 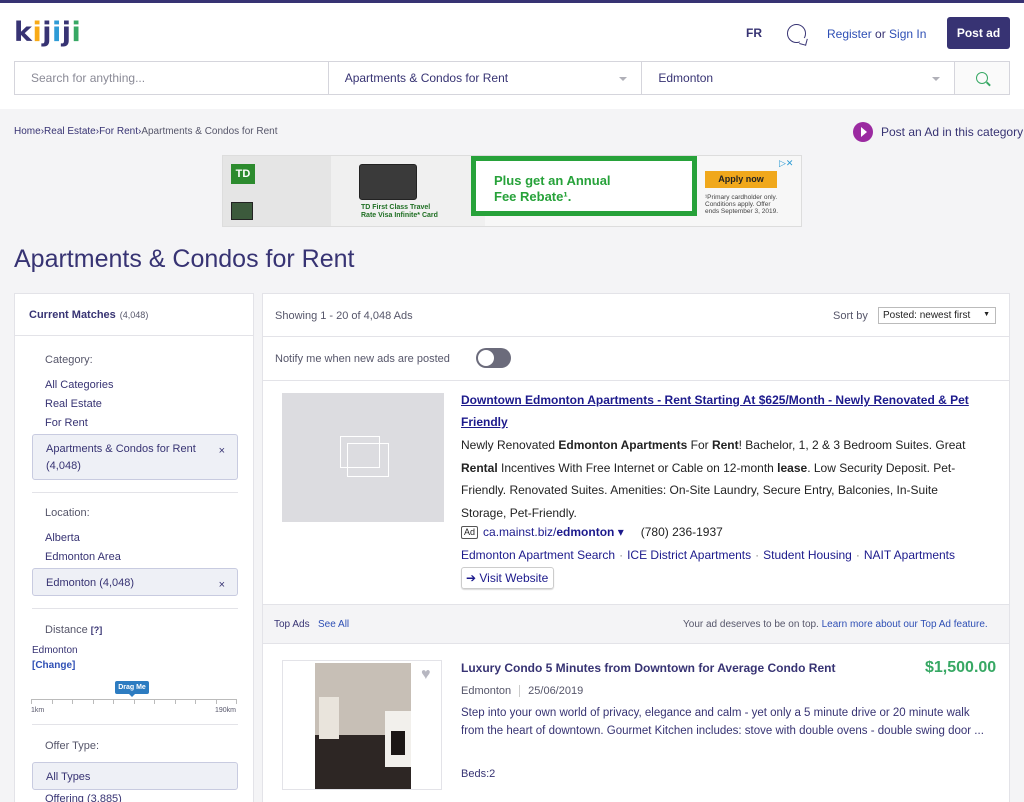 What do you see at coordinates (741, 197) in the screenshot?
I see `fine-line: ¹Primary cardholder only.` at bounding box center [741, 197].